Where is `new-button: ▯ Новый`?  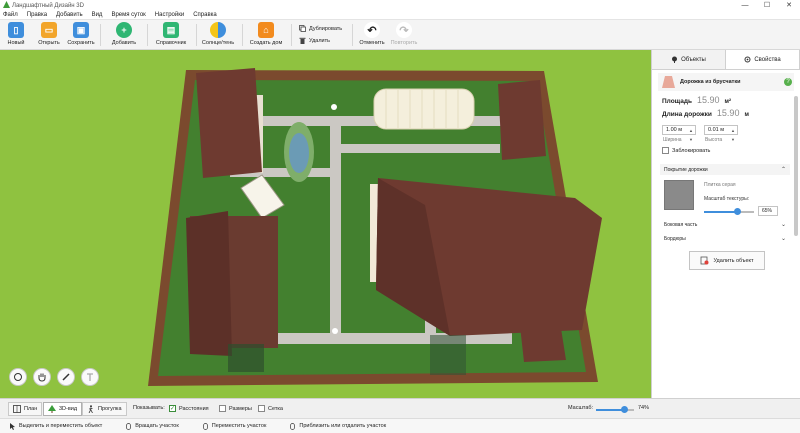 new-button: ▯ Новый is located at coordinates (16, 34).